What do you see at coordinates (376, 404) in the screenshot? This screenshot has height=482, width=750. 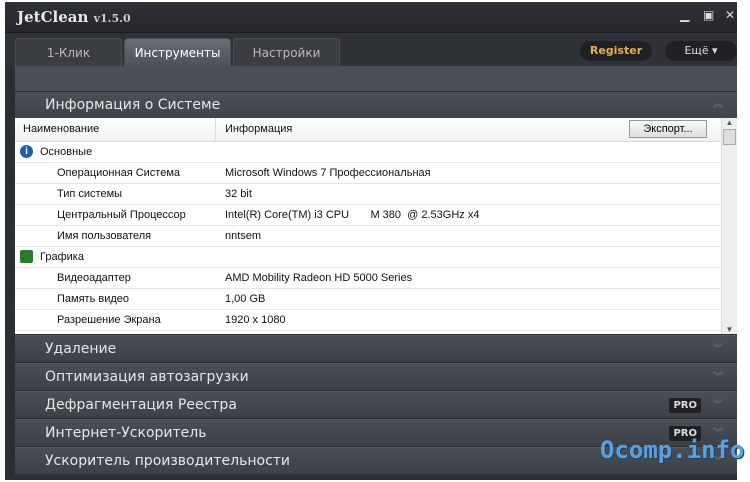 I see `section-header: Дефрагментация Реестра PRO ︾` at bounding box center [376, 404].